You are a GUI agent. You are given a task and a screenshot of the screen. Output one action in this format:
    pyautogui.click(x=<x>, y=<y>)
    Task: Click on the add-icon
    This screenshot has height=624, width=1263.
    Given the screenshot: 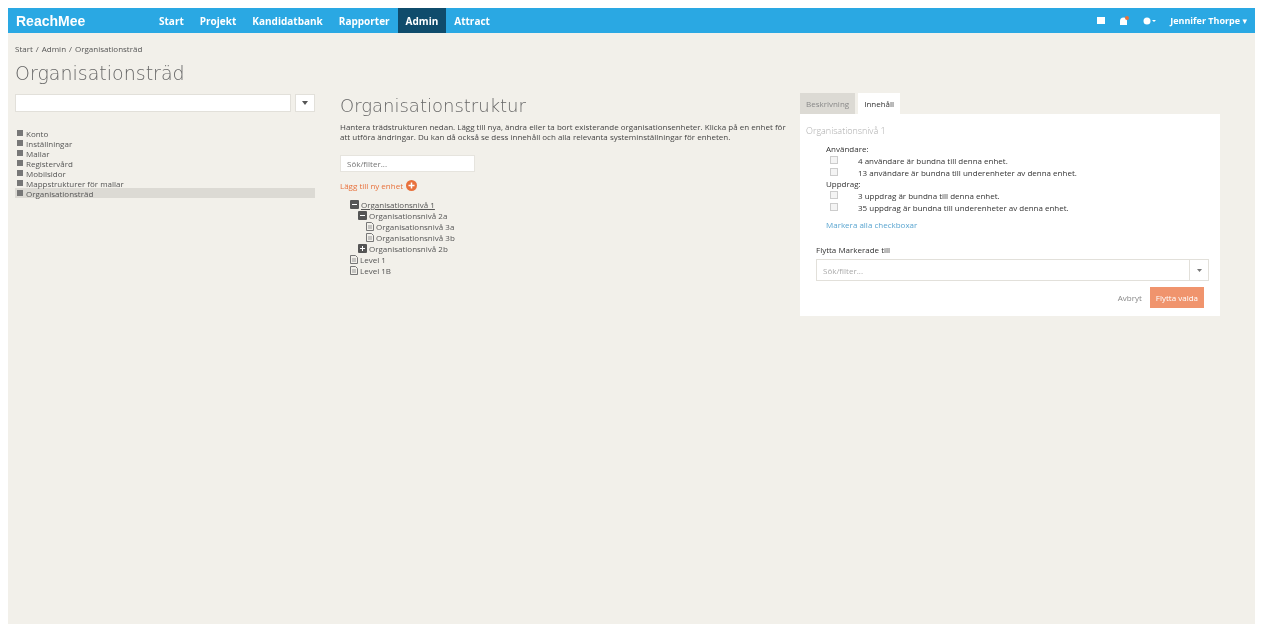 What is the action you would take?
    pyautogui.click(x=411, y=185)
    